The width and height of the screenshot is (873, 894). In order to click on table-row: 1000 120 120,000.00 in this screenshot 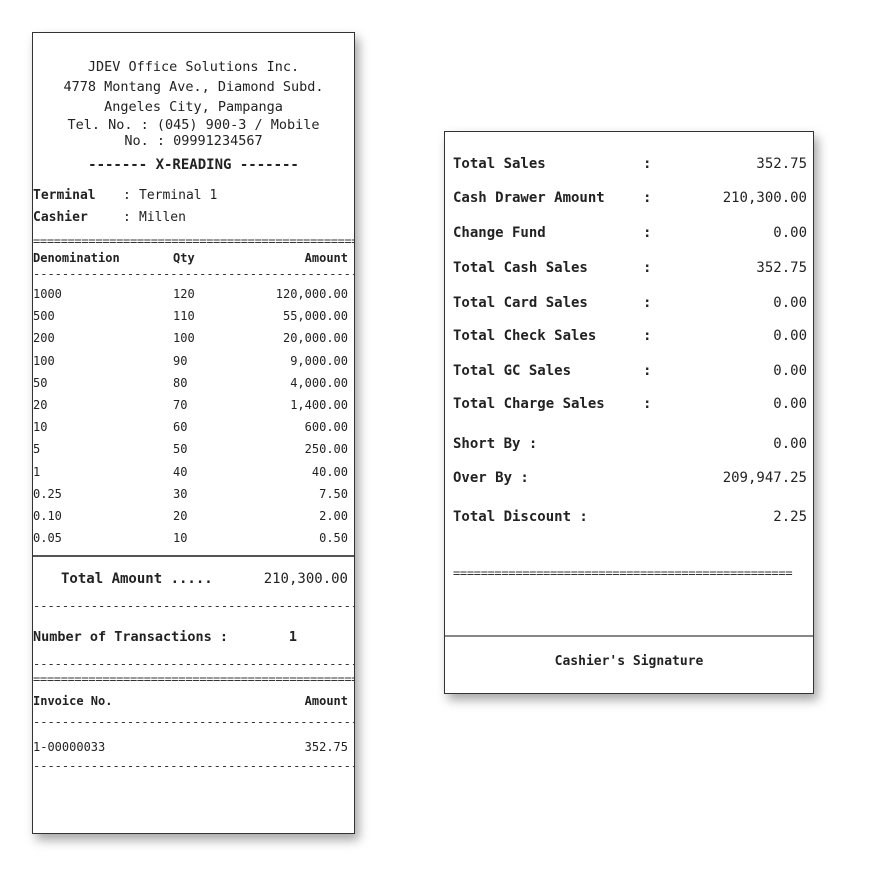, I will do `click(193, 294)`.